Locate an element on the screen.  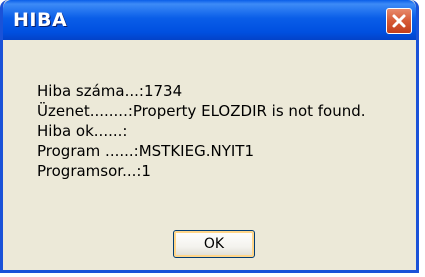
close-button is located at coordinates (399, 21).